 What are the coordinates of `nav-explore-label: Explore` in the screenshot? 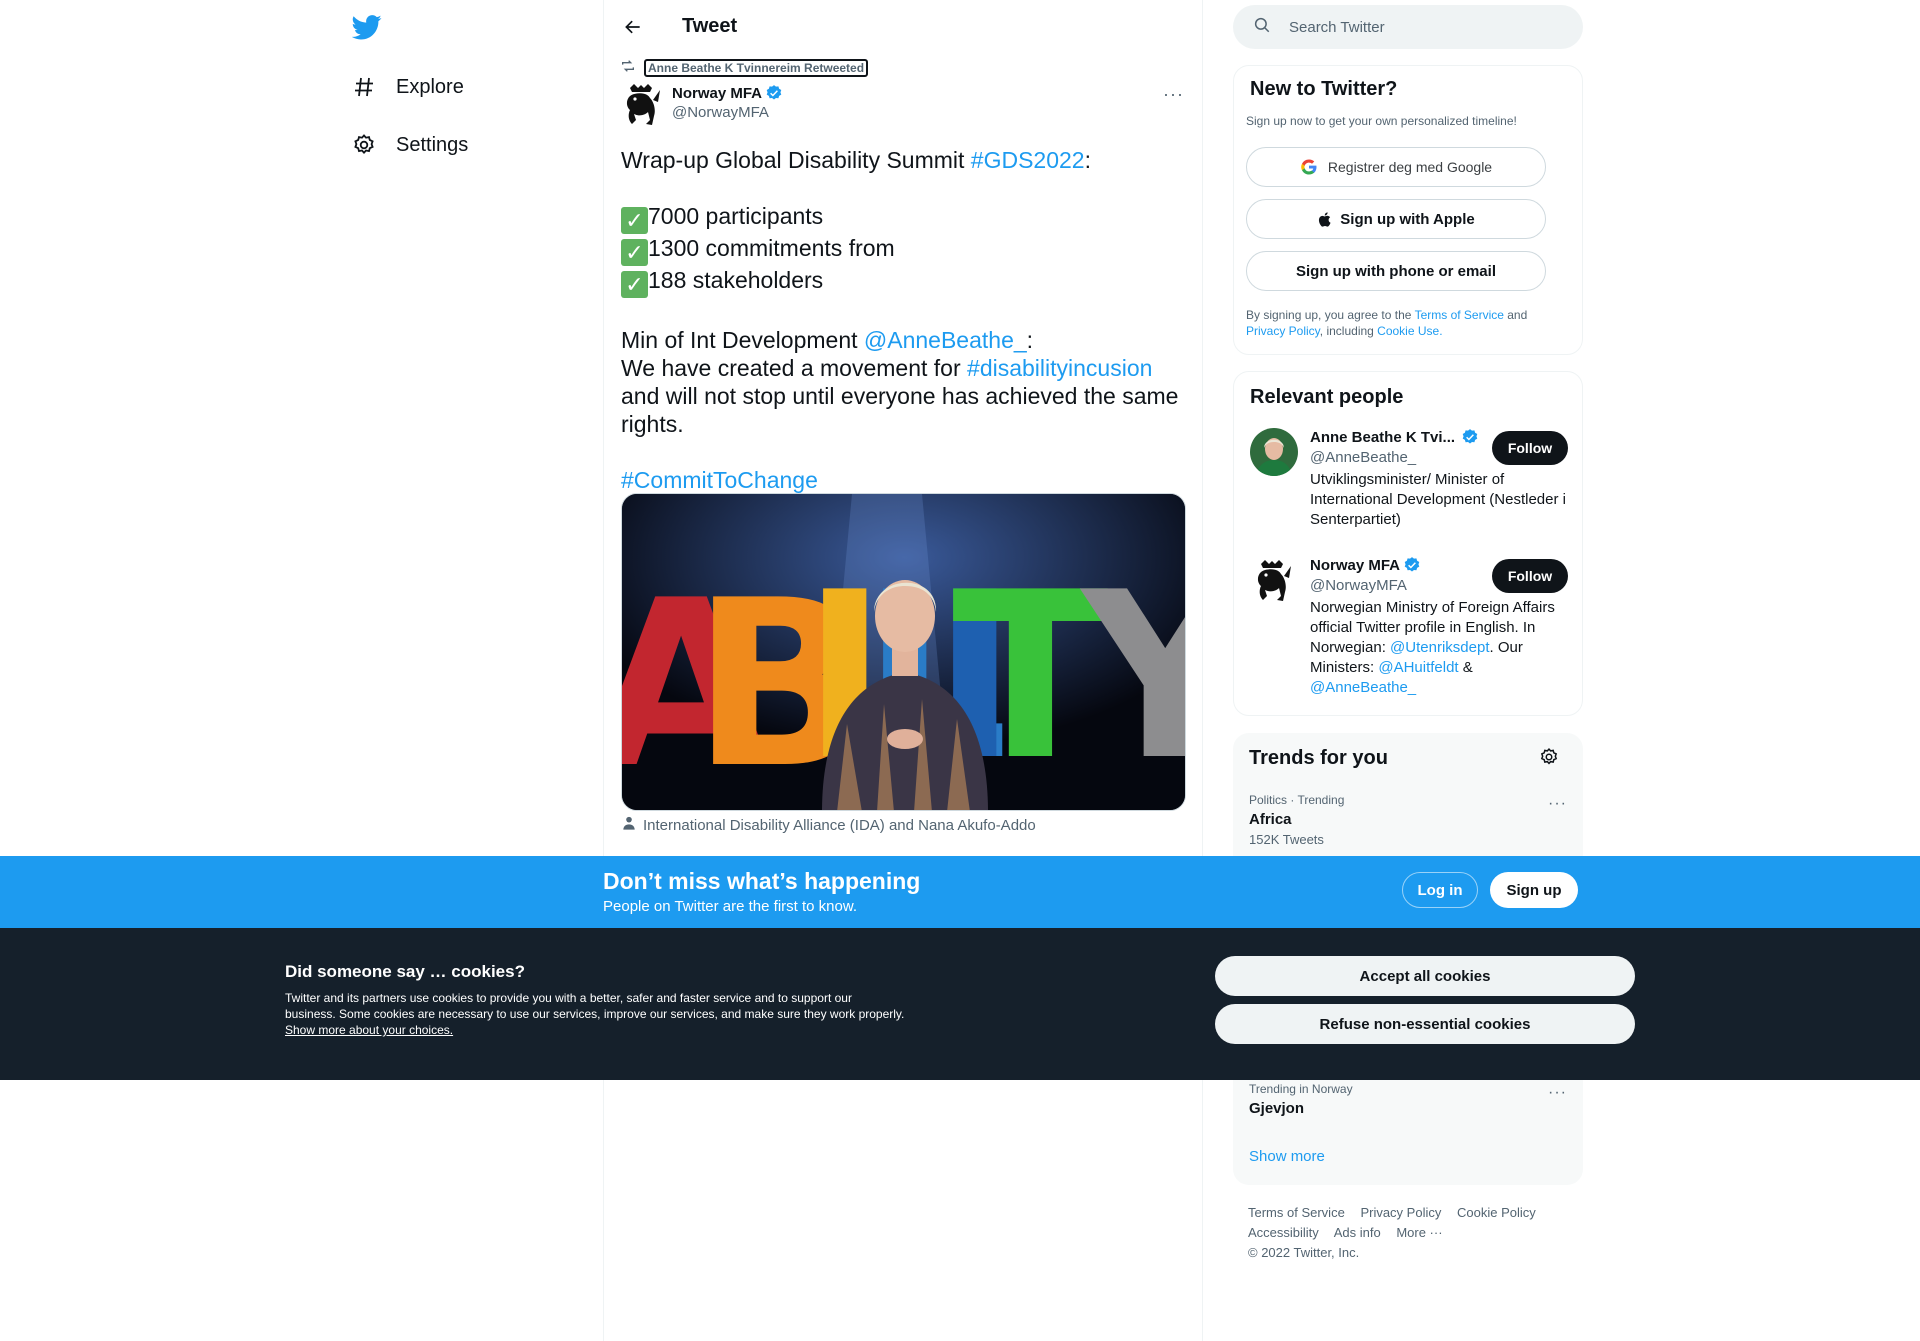 It's located at (430, 86).